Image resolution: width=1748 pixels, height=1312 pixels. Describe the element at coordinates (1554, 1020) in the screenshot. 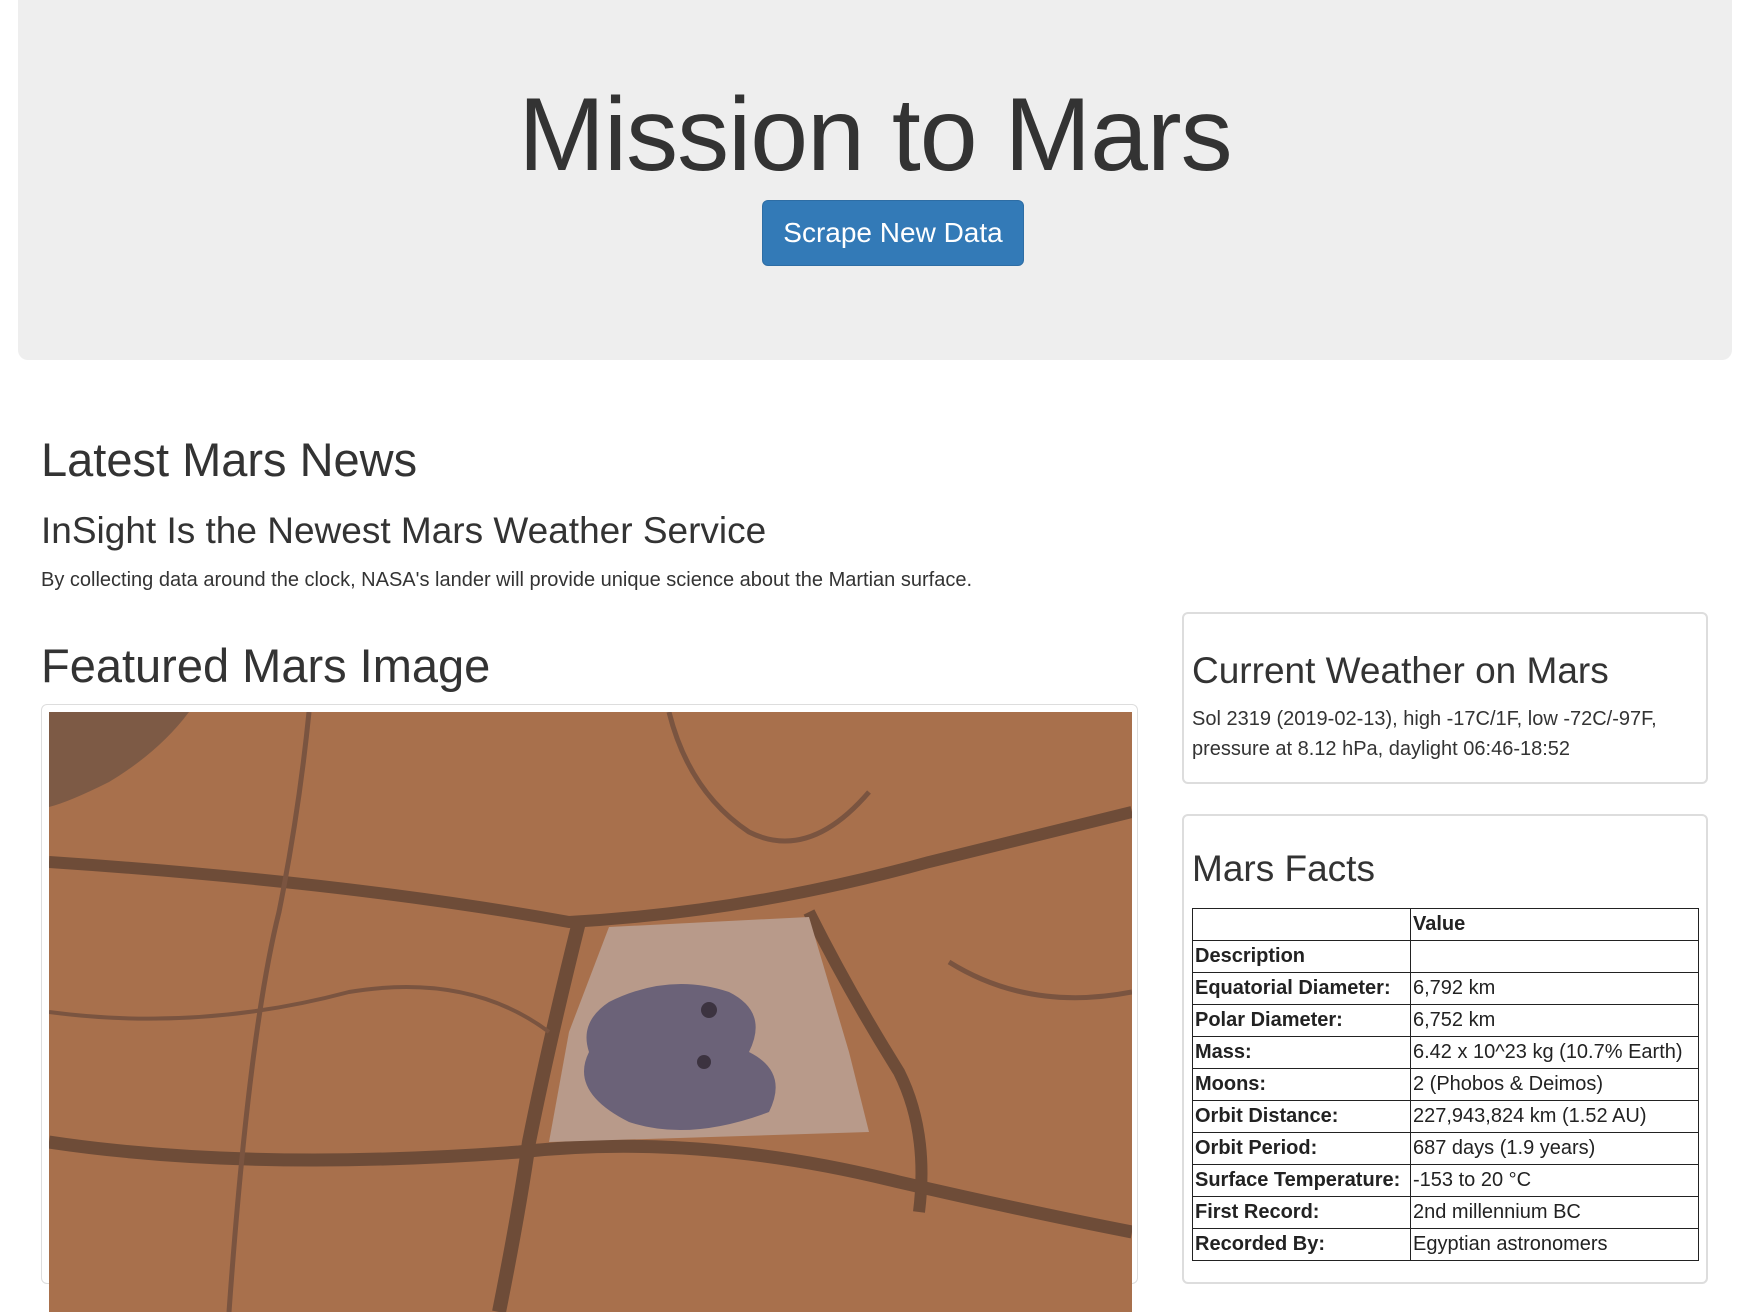

I see `fact-value: 6,752 km` at that location.